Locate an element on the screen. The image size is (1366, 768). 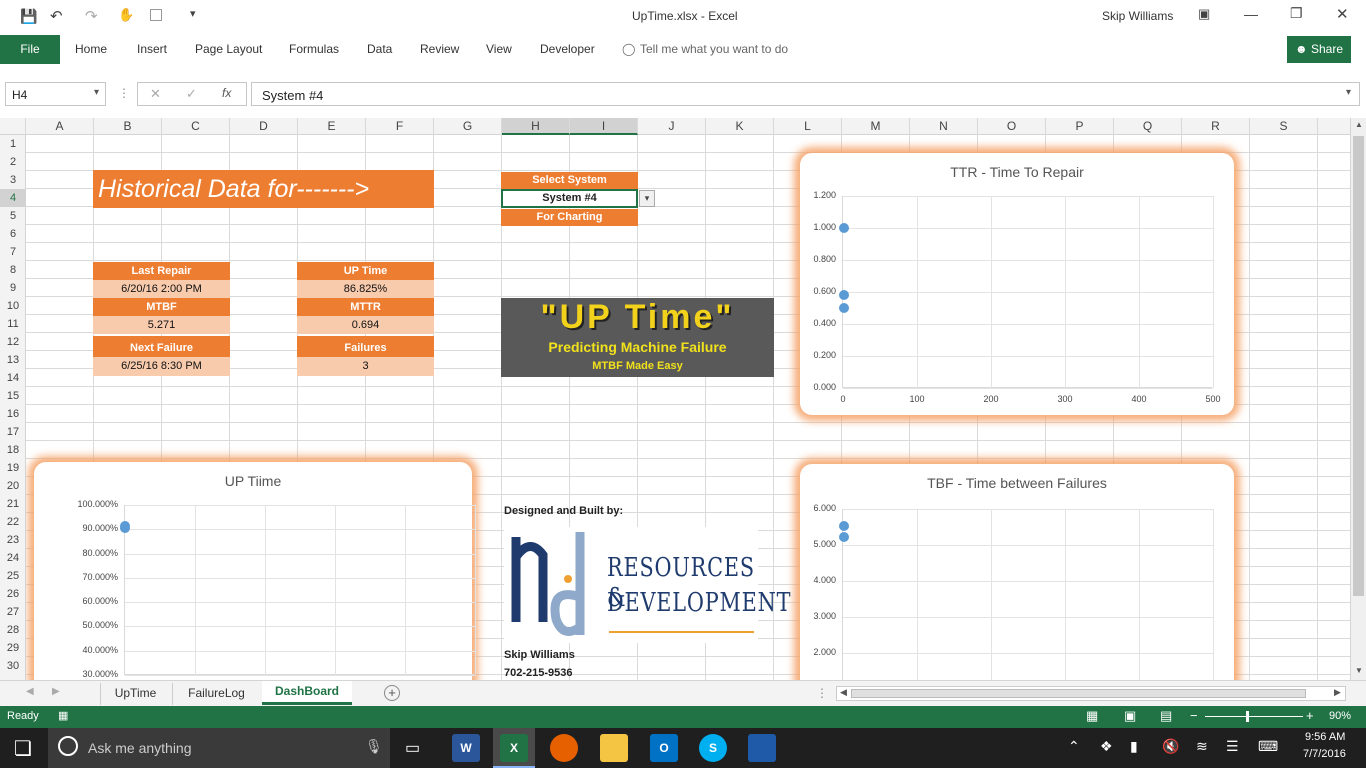
sheet-tab-dashboard: DashBoard is located at coordinates (307, 693).